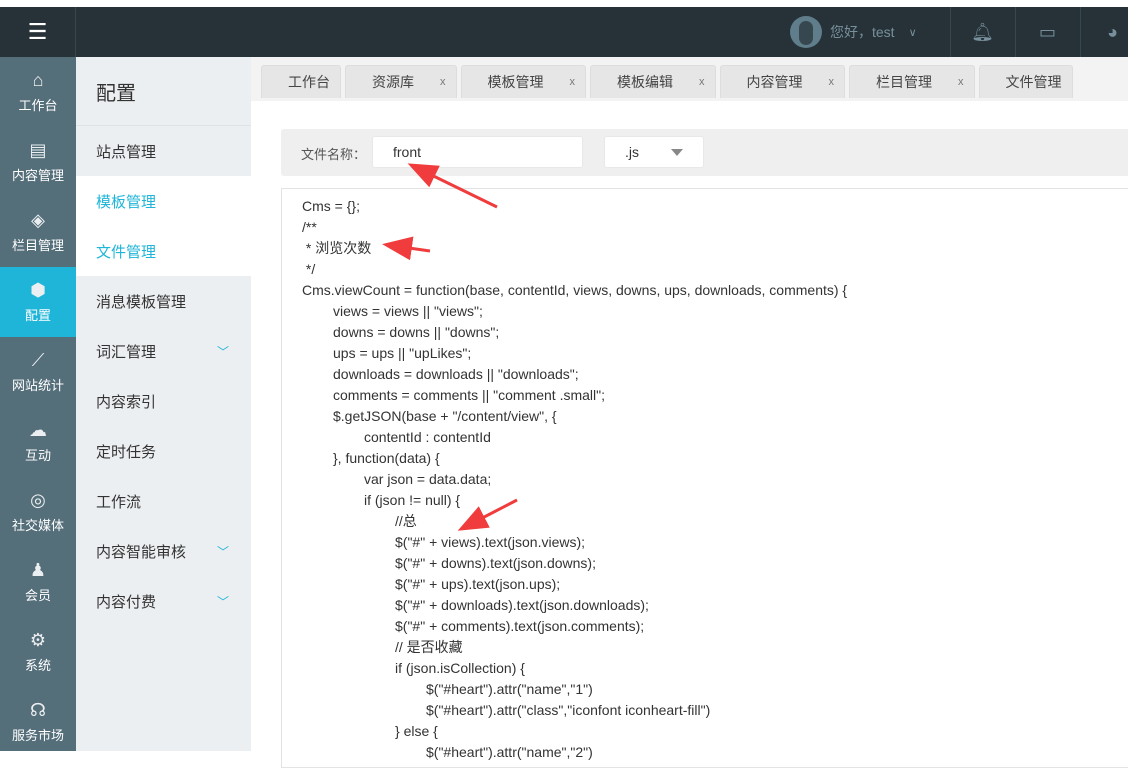  I want to click on tab: 模板管理 x, so click(523, 81).